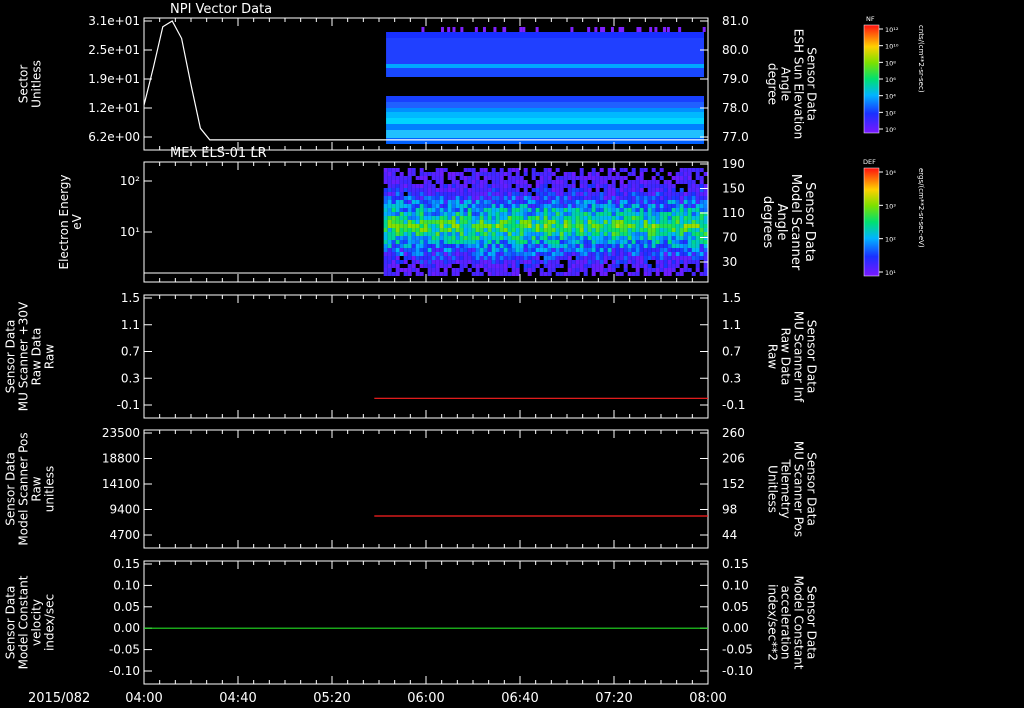 Image resolution: width=1024 pixels, height=708 pixels. Describe the element at coordinates (237, 698) in the screenshot. I see `x-tick-label-1: 04:40` at that location.